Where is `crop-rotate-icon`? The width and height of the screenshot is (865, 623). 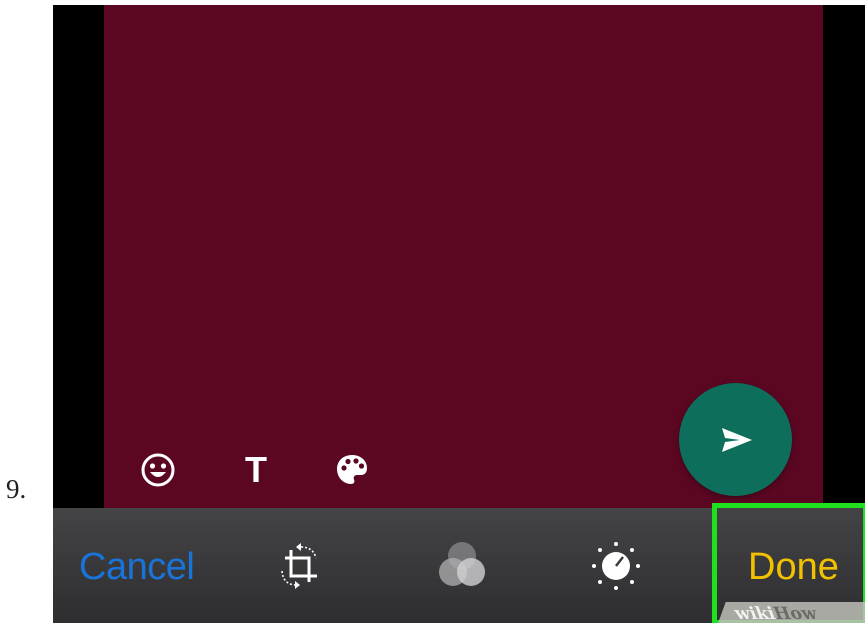
crop-rotate-icon is located at coordinates (299, 566).